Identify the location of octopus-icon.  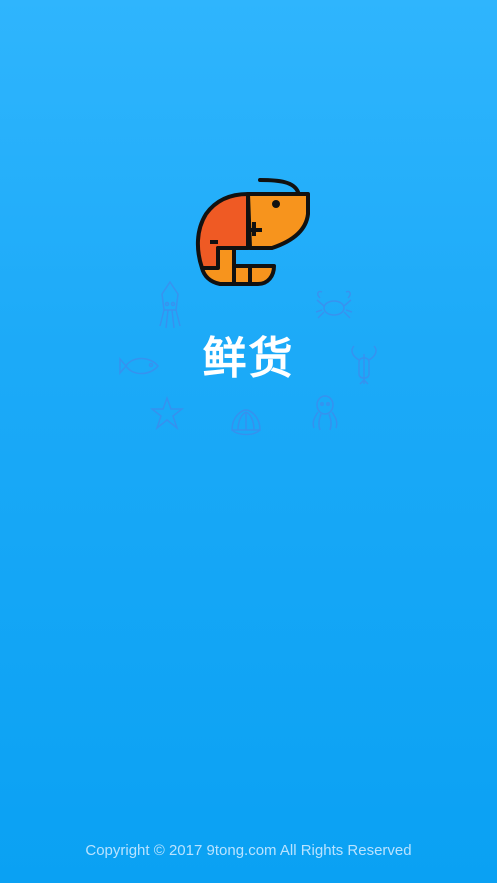
(325, 413).